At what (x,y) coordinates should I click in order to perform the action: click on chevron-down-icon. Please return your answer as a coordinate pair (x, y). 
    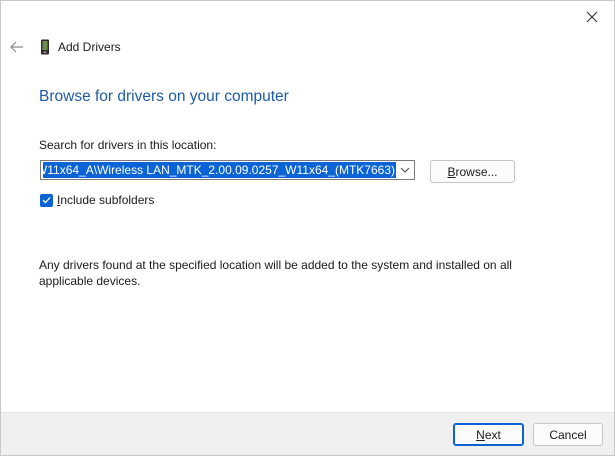
    Looking at the image, I should click on (405, 170).